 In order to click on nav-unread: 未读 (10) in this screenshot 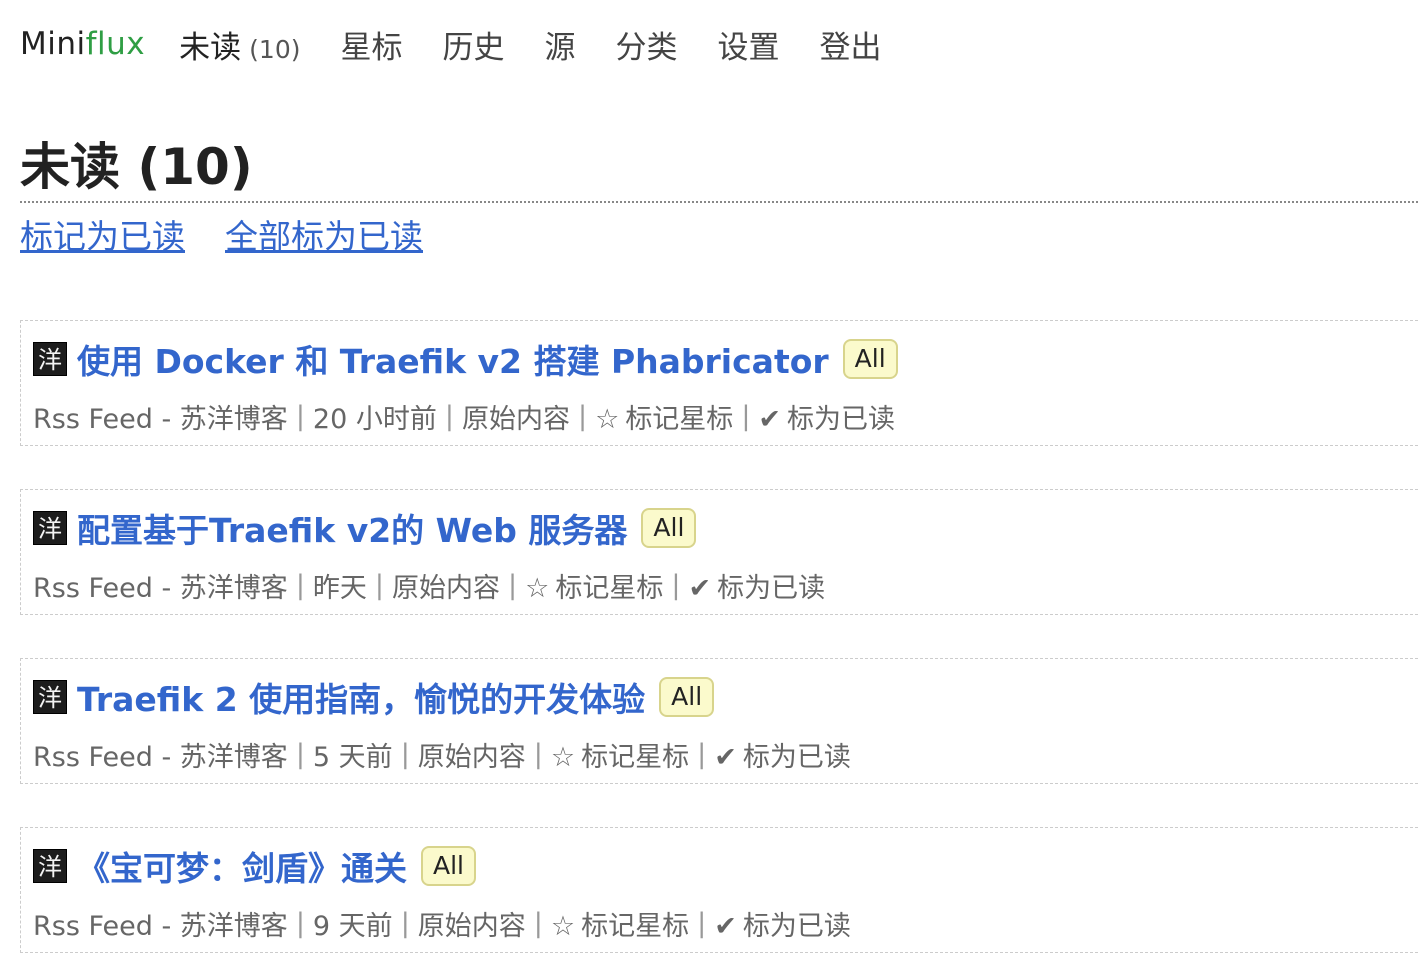, I will do `click(239, 44)`.